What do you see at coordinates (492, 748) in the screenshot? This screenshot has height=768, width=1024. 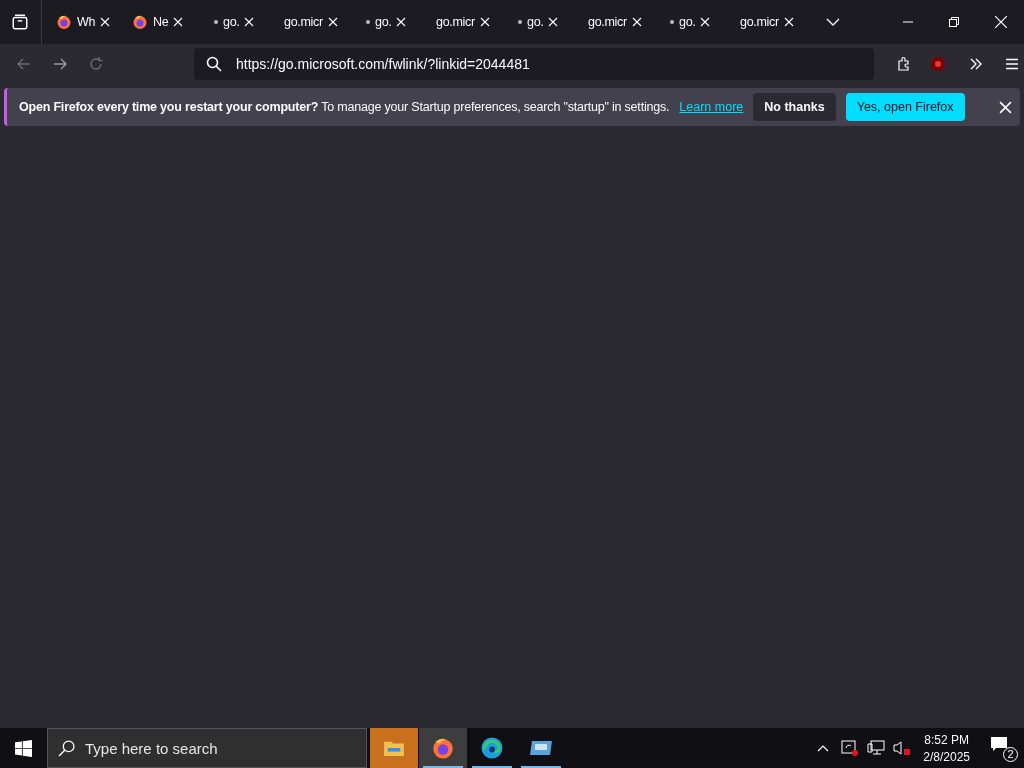 I see `browser-swirl-icon` at bounding box center [492, 748].